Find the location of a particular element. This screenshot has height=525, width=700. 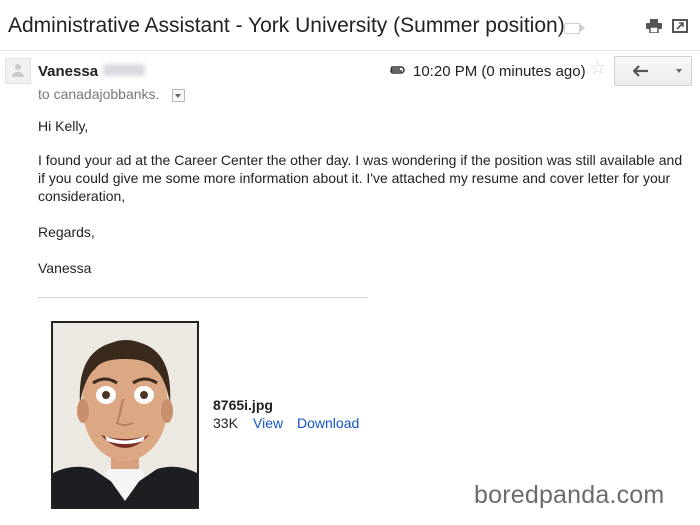

more-options-button is located at coordinates (680, 71).